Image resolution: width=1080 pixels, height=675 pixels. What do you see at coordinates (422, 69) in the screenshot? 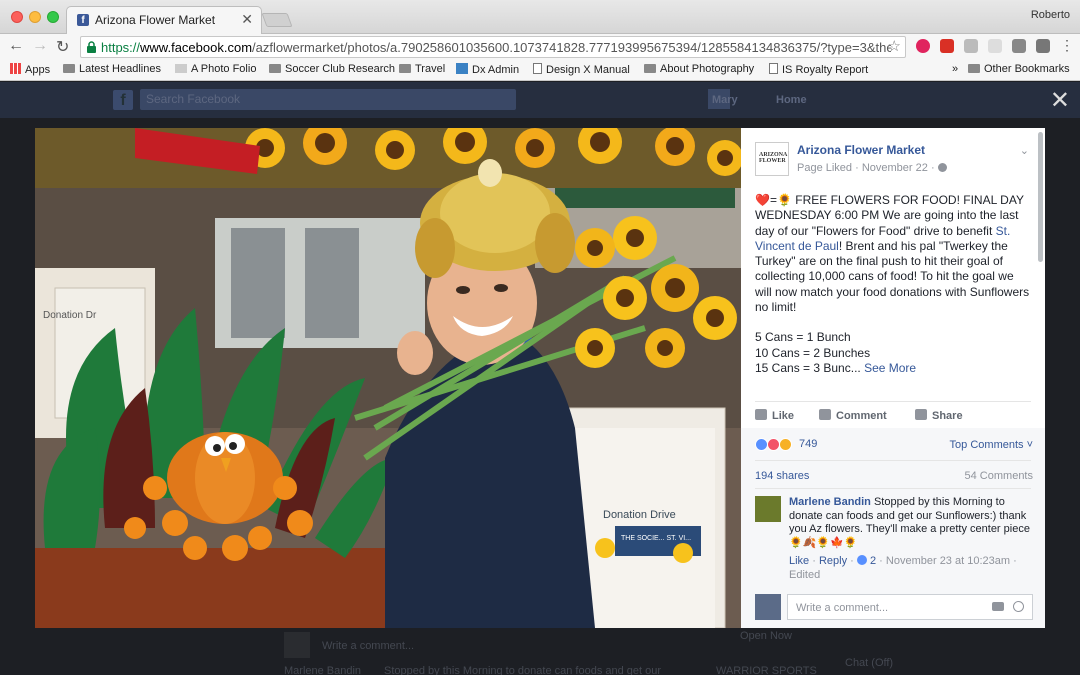
I see `bookmark-travel: Travel` at bounding box center [422, 69].